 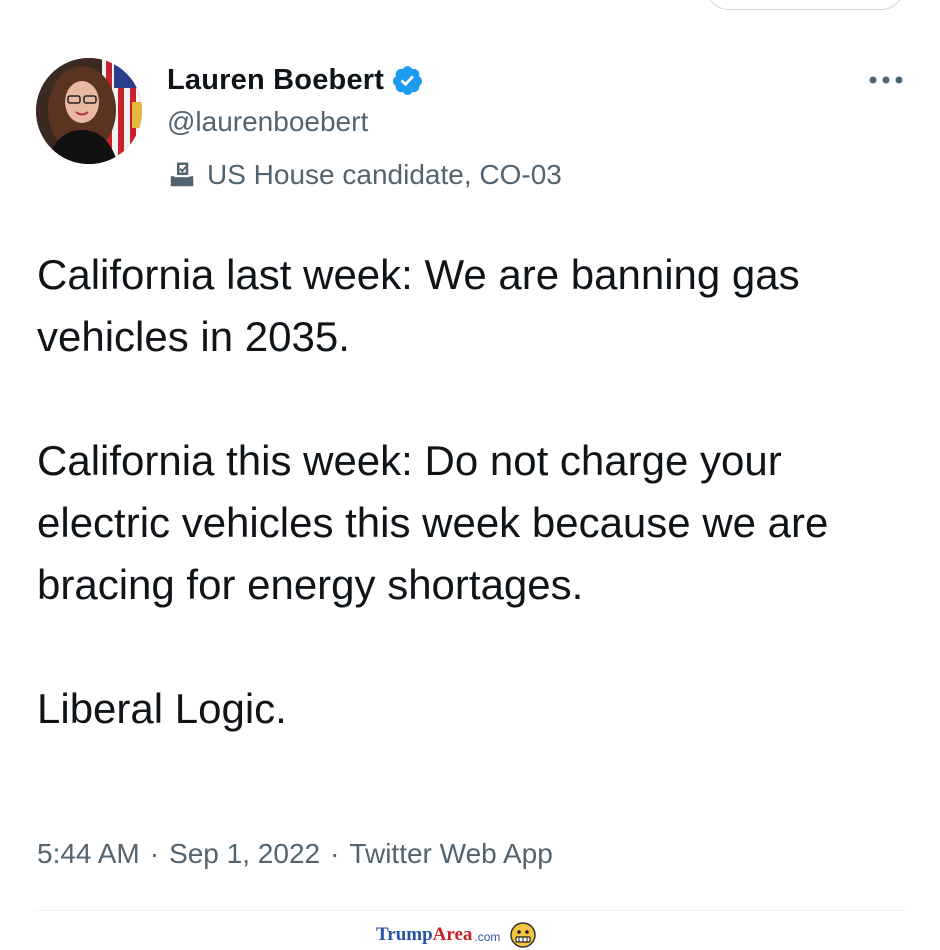 What do you see at coordinates (88, 854) in the screenshot?
I see `tweet-time: 5:44 AM` at bounding box center [88, 854].